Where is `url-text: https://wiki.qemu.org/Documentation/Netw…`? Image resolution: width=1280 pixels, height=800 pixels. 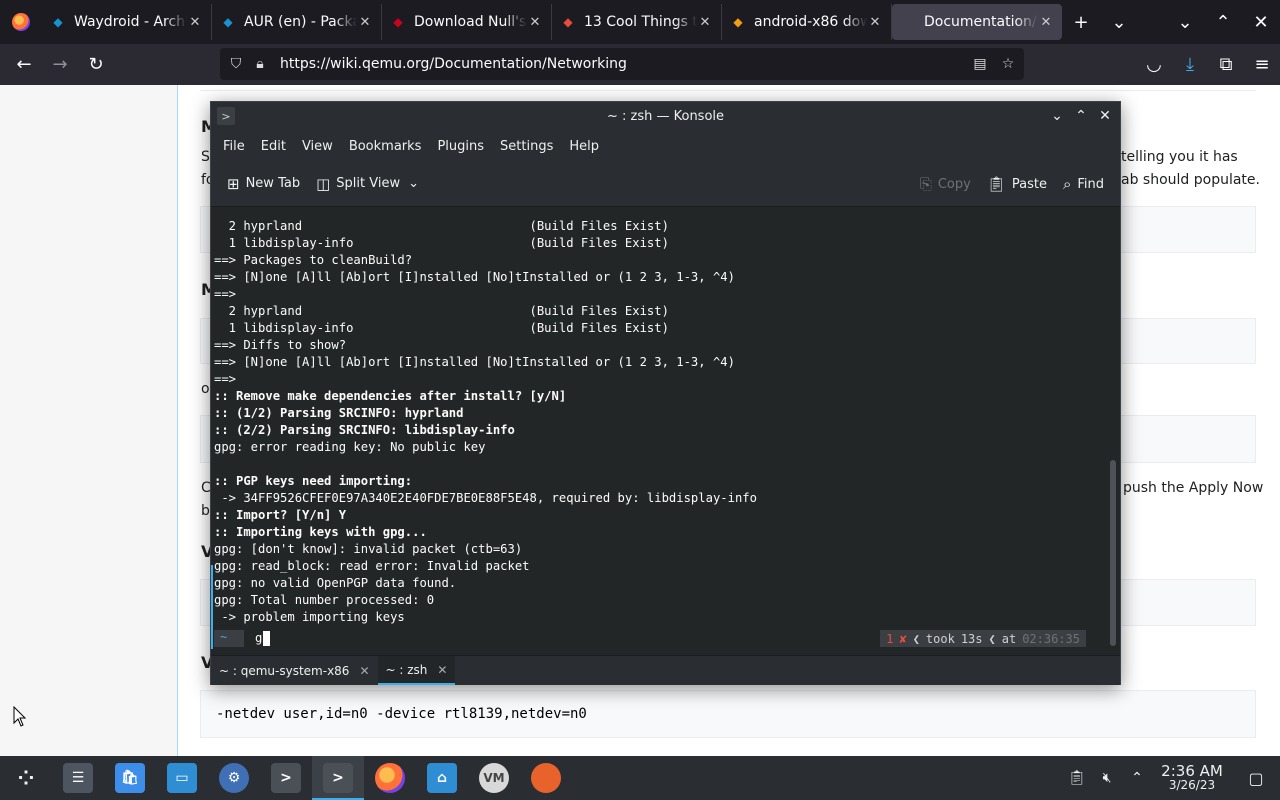
url-text: https://wiki.qemu.org/Documentation/Netw… is located at coordinates (453, 64).